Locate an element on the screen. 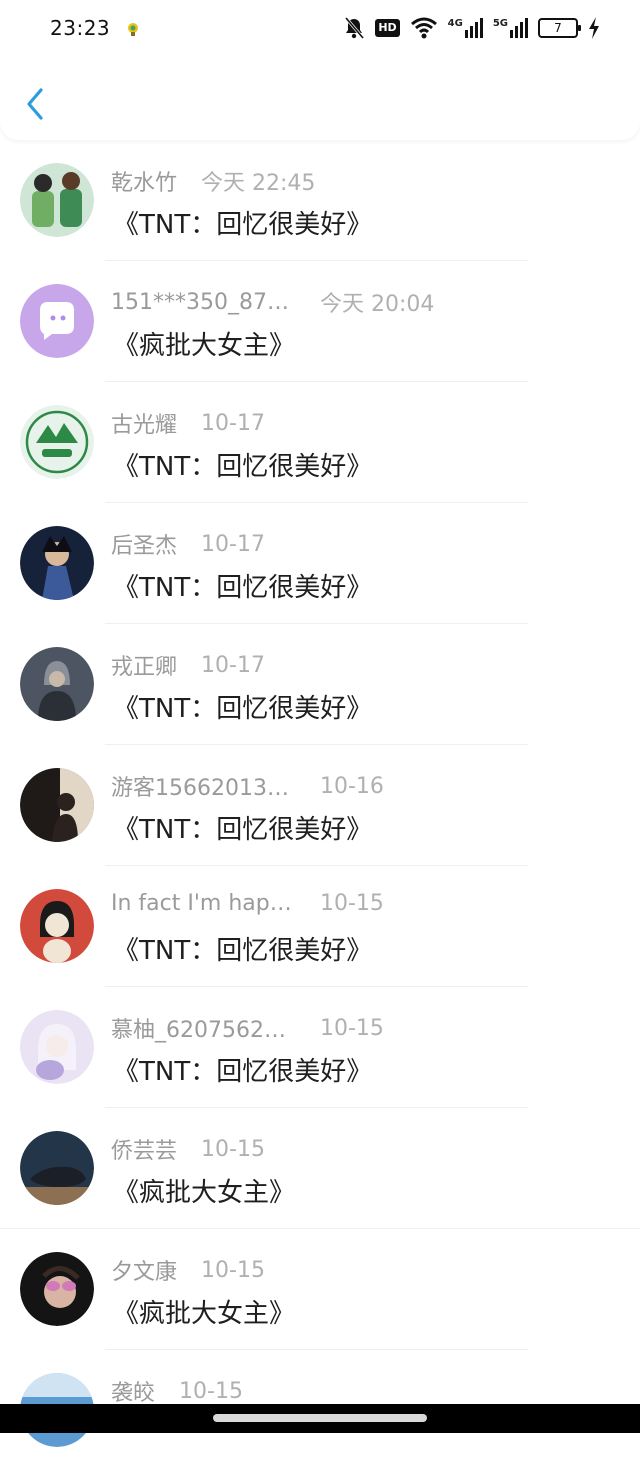 The image size is (640, 1471). user-name: 戎正卿 is located at coordinates (144, 665).